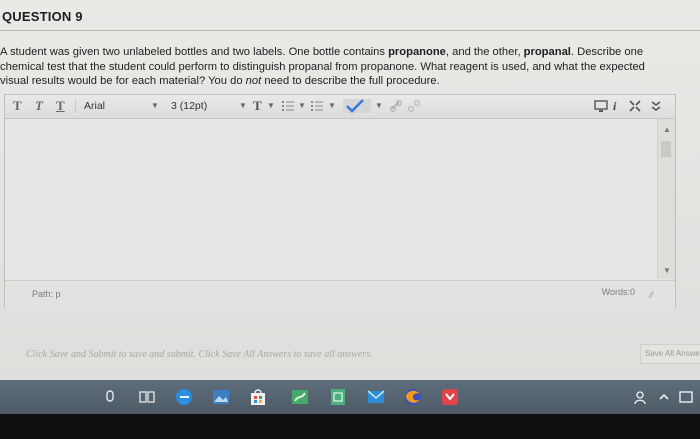  Describe the element at coordinates (350, 397) in the screenshot. I see `taskbar` at that location.